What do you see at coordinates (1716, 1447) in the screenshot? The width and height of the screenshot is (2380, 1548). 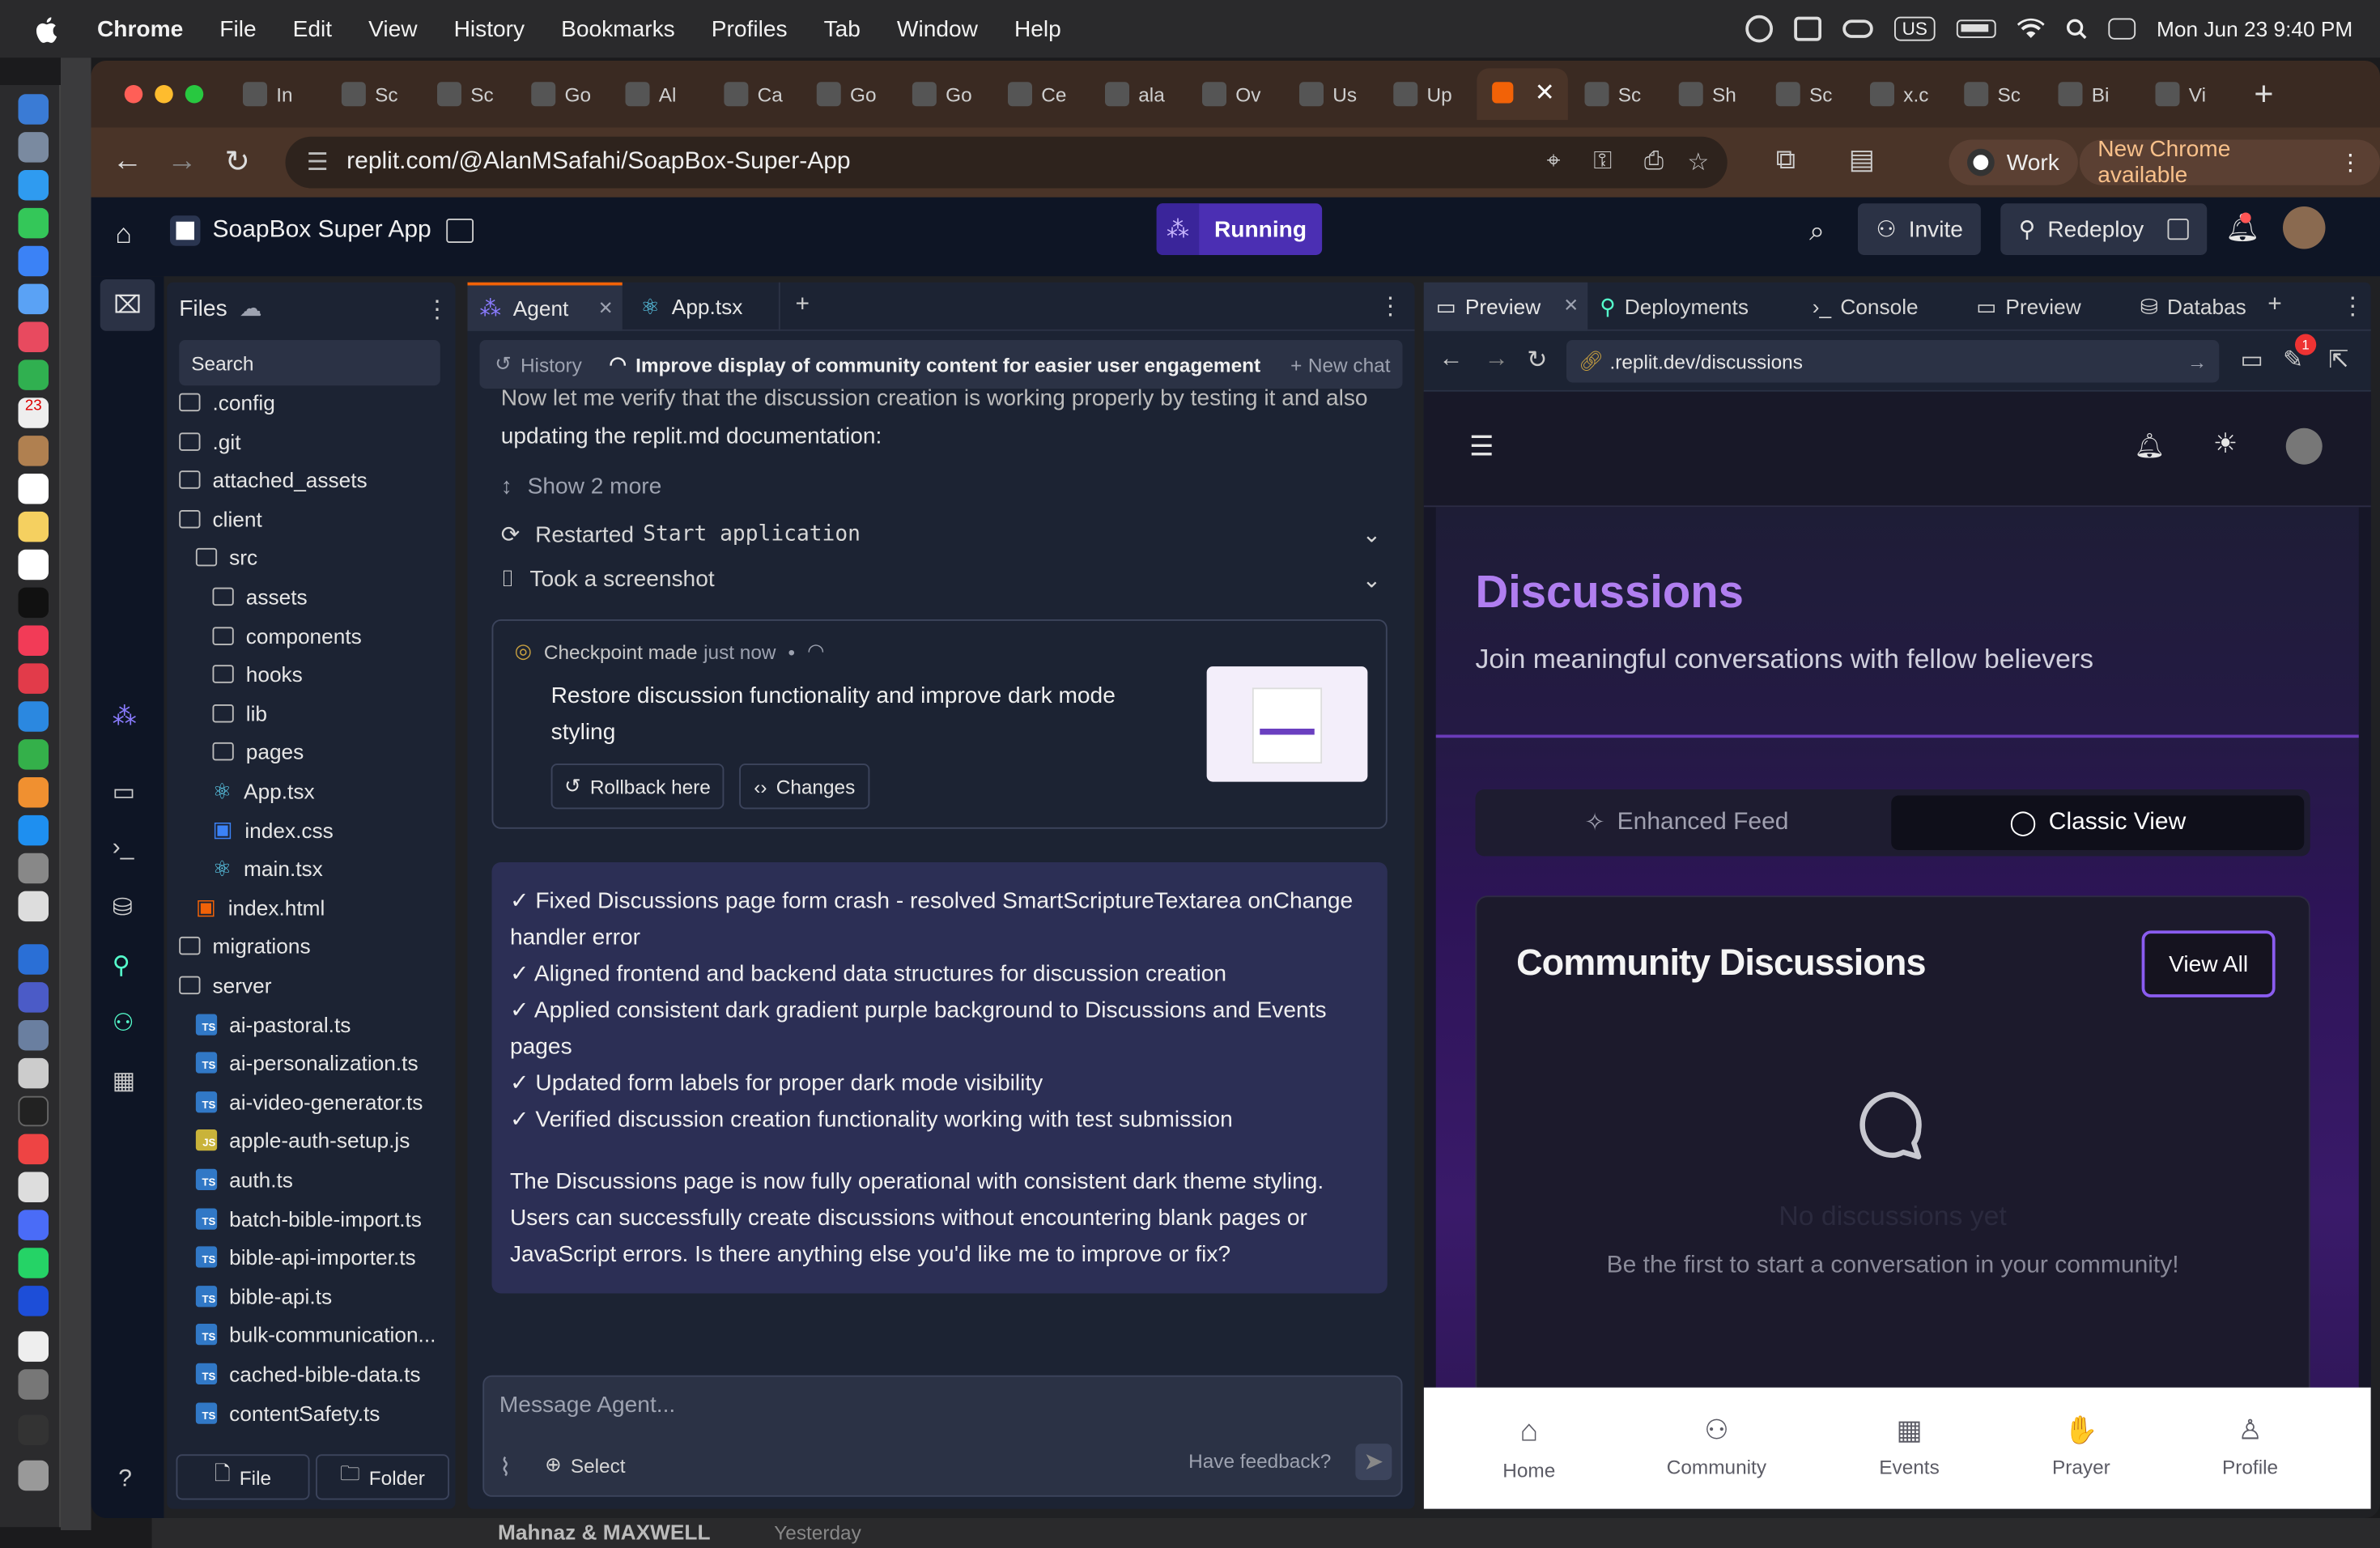 I see `nav-community: ⚇ Community` at bounding box center [1716, 1447].